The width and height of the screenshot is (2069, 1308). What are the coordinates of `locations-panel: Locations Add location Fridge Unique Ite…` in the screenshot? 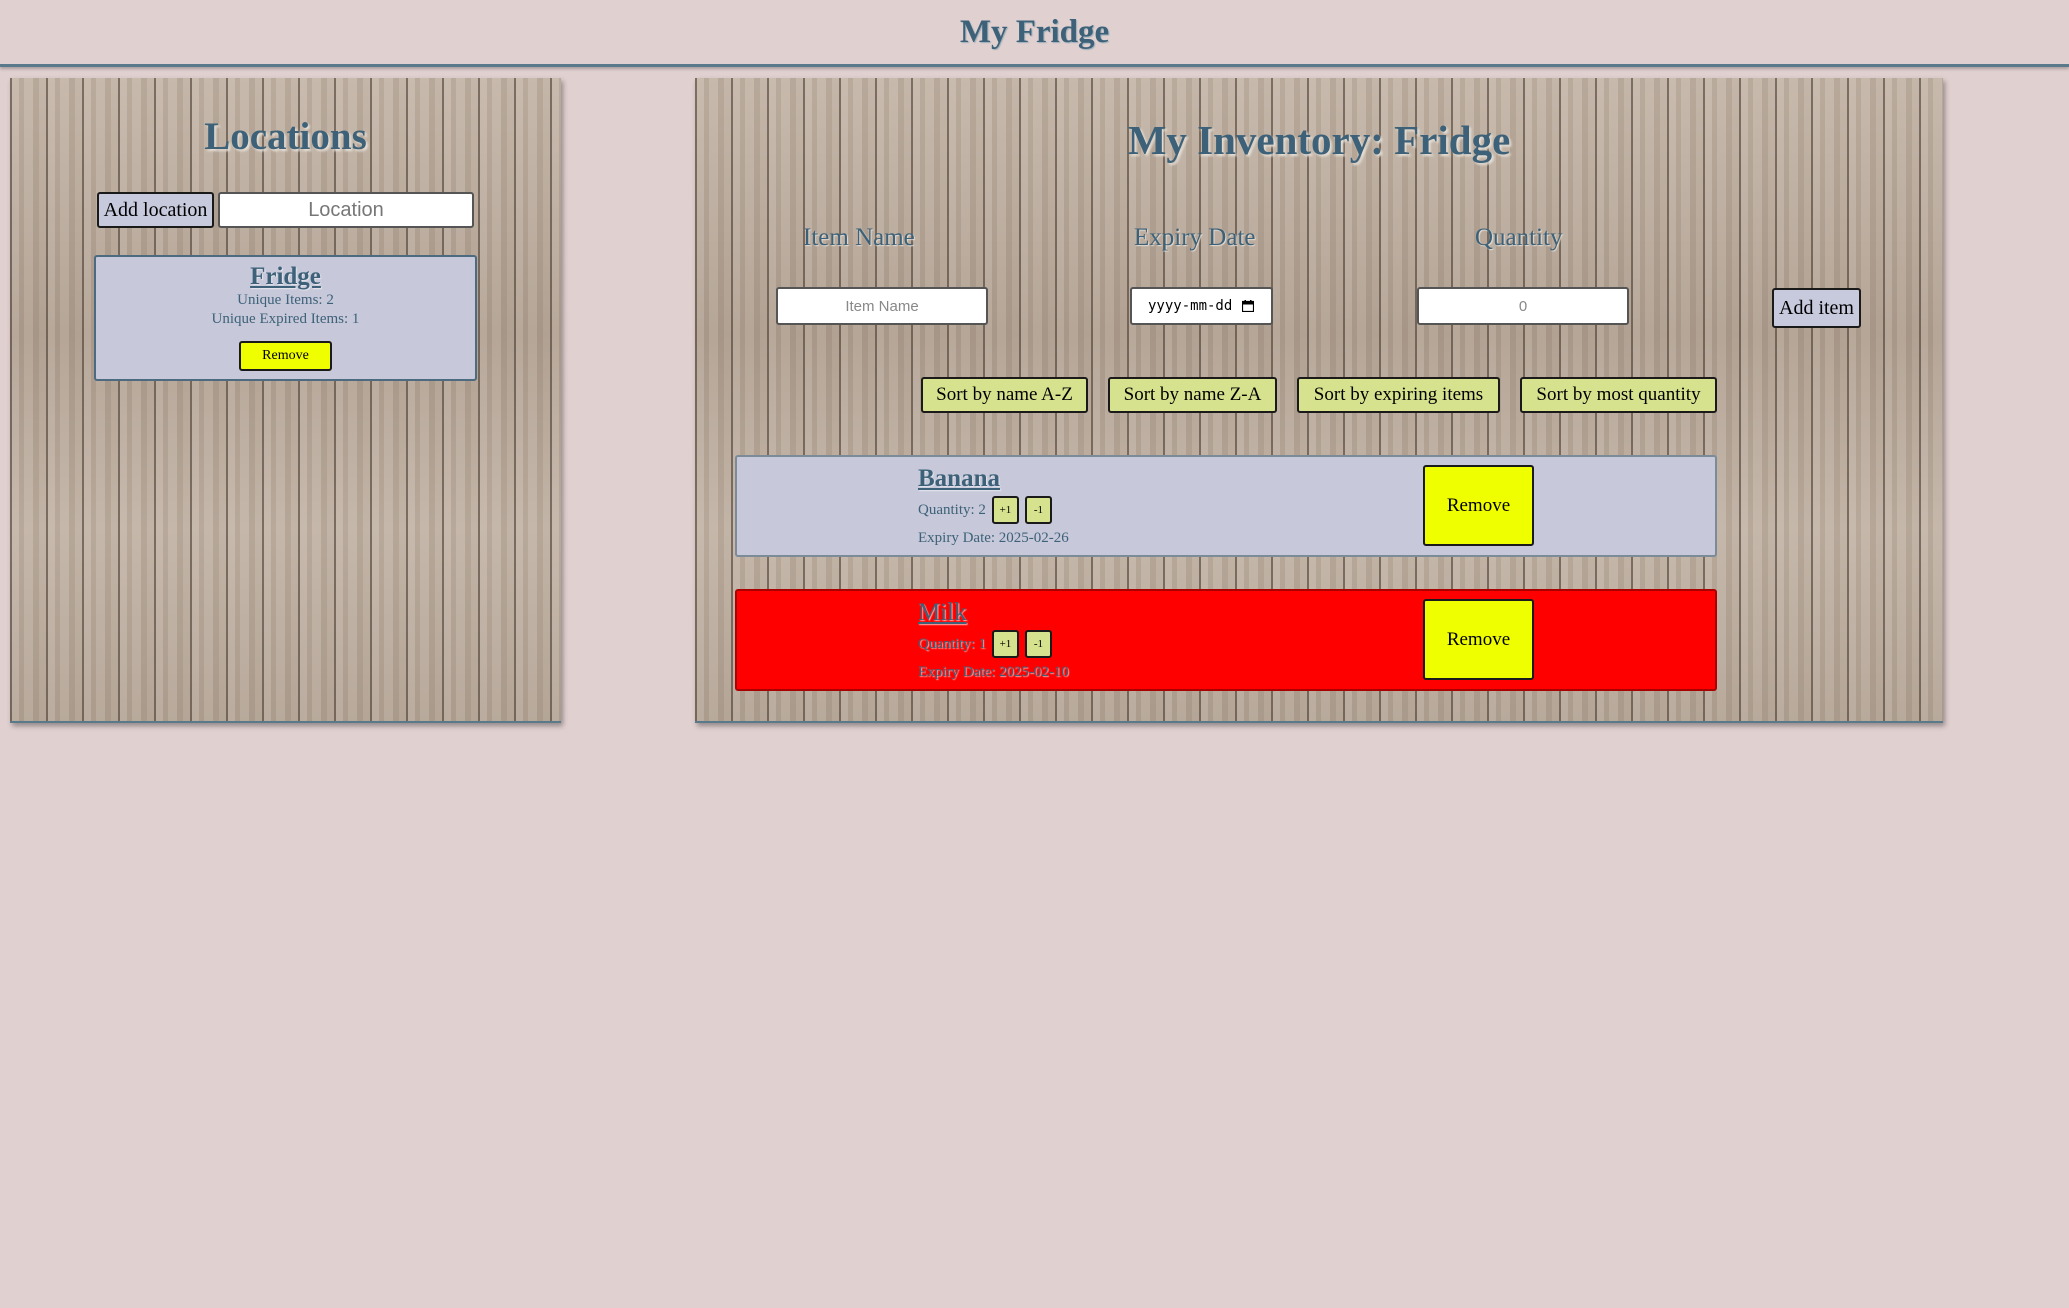 It's located at (285, 400).